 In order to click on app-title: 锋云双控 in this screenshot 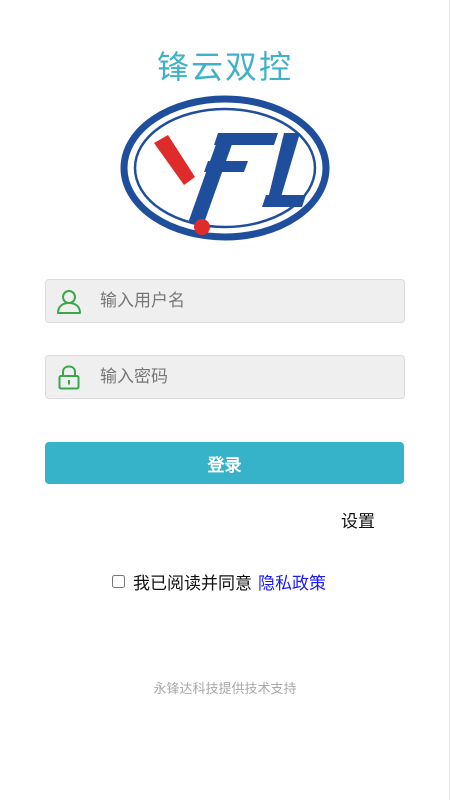, I will do `click(224, 67)`.